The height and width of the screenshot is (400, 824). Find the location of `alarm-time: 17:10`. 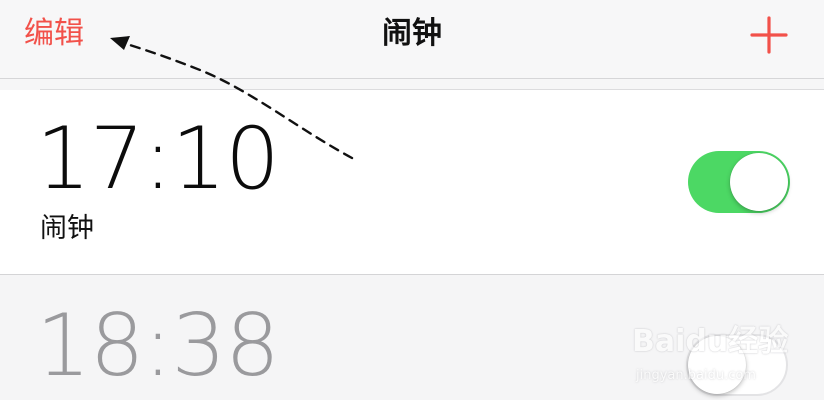

alarm-time: 17:10 is located at coordinates (158, 159).